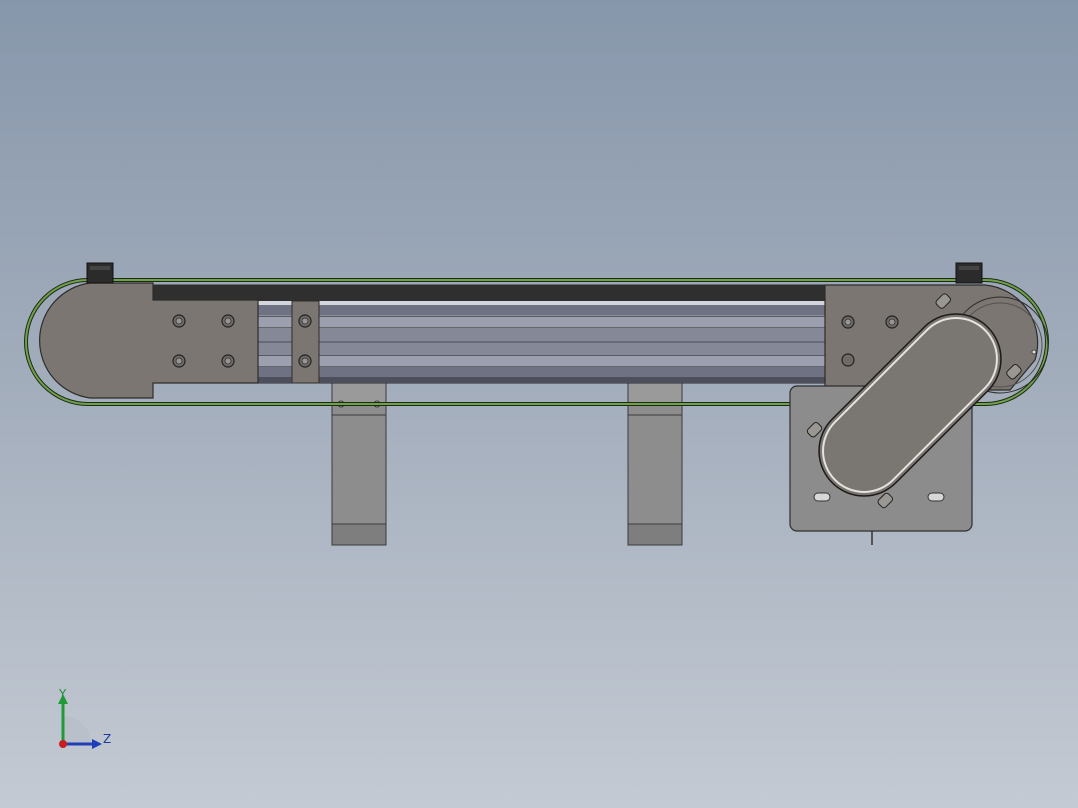 The height and width of the screenshot is (808, 1078). Describe the element at coordinates (63, 694) in the screenshot. I see `triad-y-label: Y` at that location.